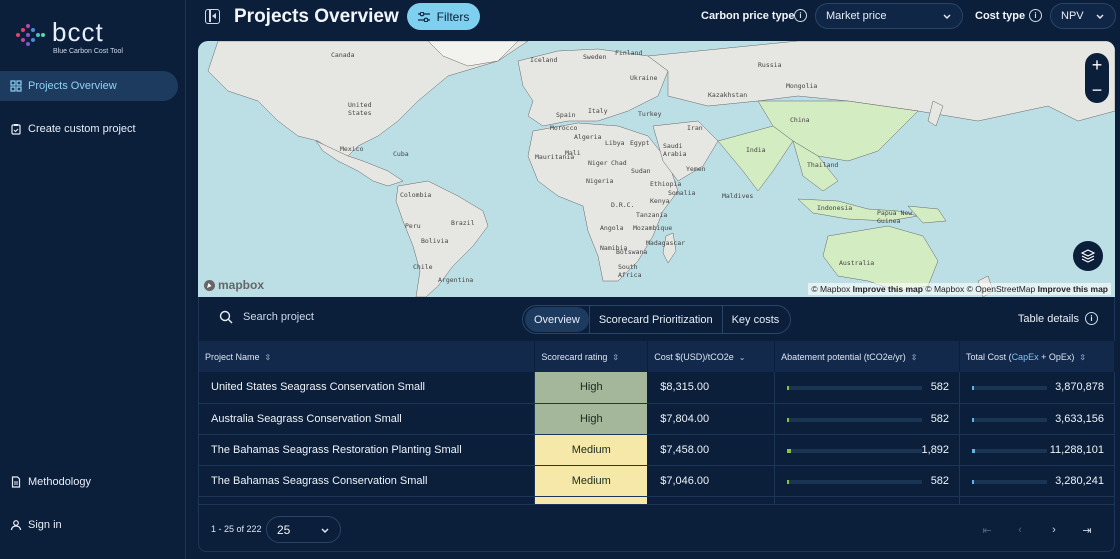 The width and height of the screenshot is (1120, 559). Describe the element at coordinates (401, 154) in the screenshot. I see `map-label: Cuba` at that location.